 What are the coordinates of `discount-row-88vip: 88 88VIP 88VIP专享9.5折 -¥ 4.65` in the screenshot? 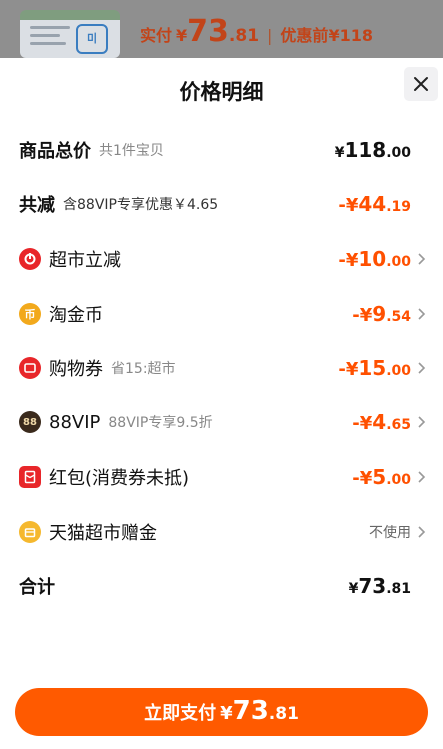 It's located at (221, 422).